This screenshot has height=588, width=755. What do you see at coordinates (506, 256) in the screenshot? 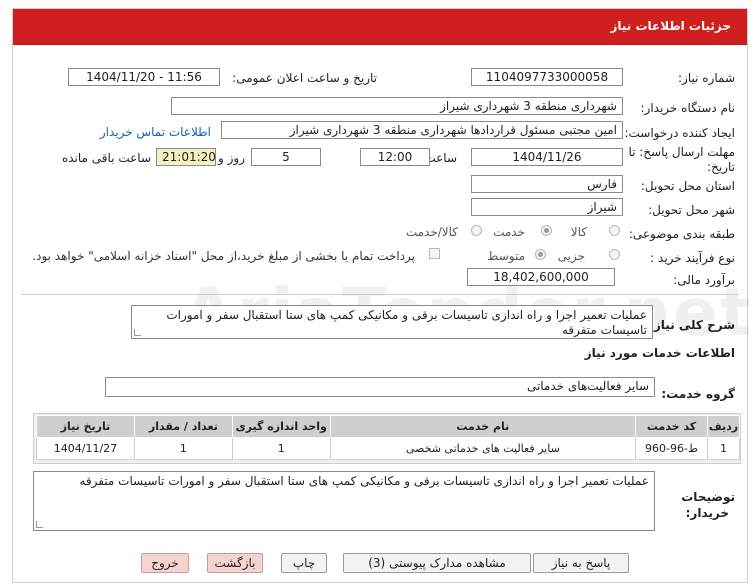
I see `process-option-medium: متوسط` at bounding box center [506, 256].